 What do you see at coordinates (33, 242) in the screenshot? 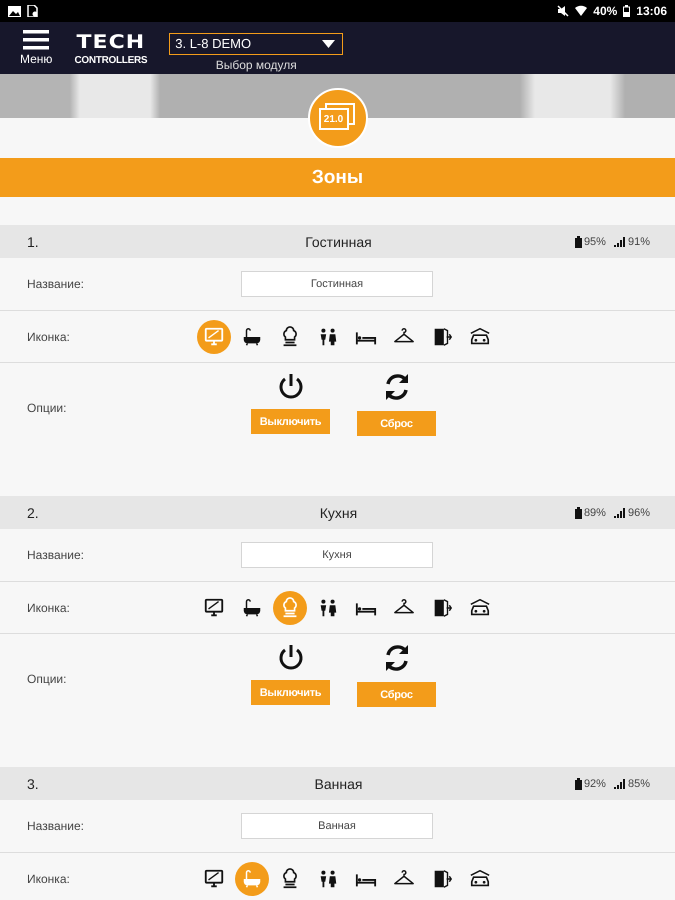
I see `zone-number: 1.` at bounding box center [33, 242].